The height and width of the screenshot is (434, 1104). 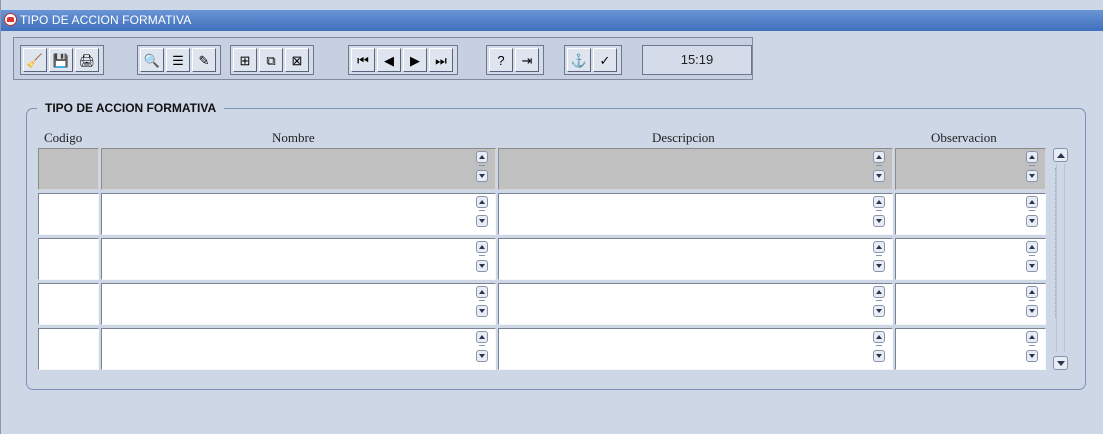 What do you see at coordinates (552, 20) in the screenshot?
I see `title-bar: TIPO DE ACCION FORMATIVA` at bounding box center [552, 20].